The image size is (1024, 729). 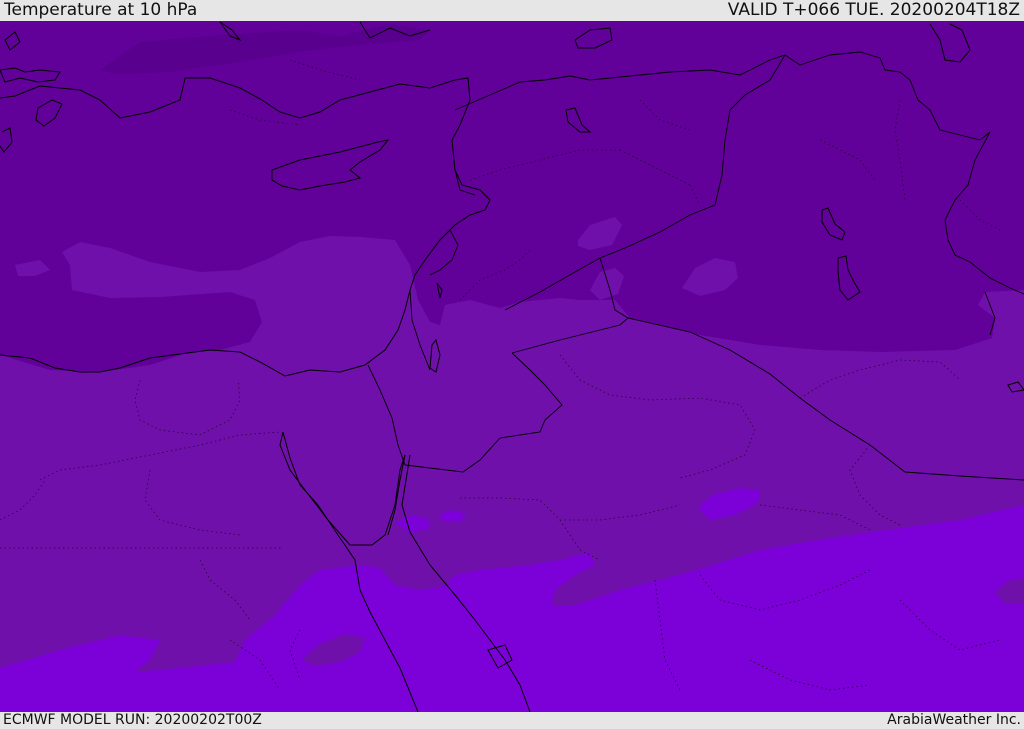 I want to click on model-run: ECMWF MODEL RUN: 20200202T00Z, so click(x=132, y=720).